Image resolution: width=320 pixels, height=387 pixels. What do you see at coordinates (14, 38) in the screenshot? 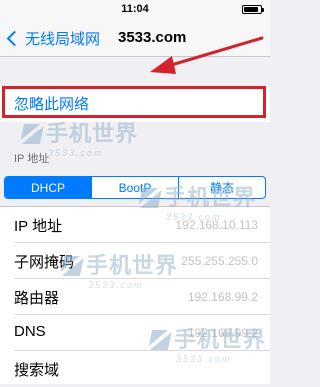
I see `chevron-left-icon` at bounding box center [14, 38].